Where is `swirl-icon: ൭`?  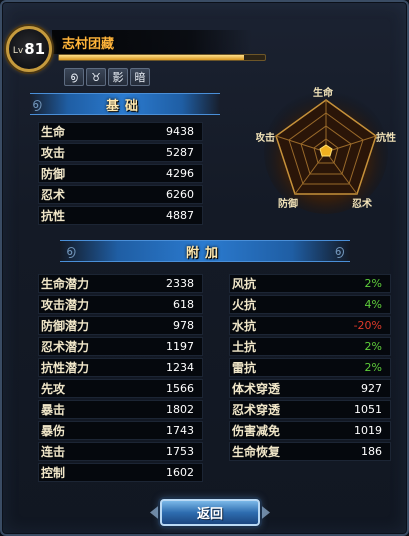 swirl-icon: ൭ is located at coordinates (74, 77).